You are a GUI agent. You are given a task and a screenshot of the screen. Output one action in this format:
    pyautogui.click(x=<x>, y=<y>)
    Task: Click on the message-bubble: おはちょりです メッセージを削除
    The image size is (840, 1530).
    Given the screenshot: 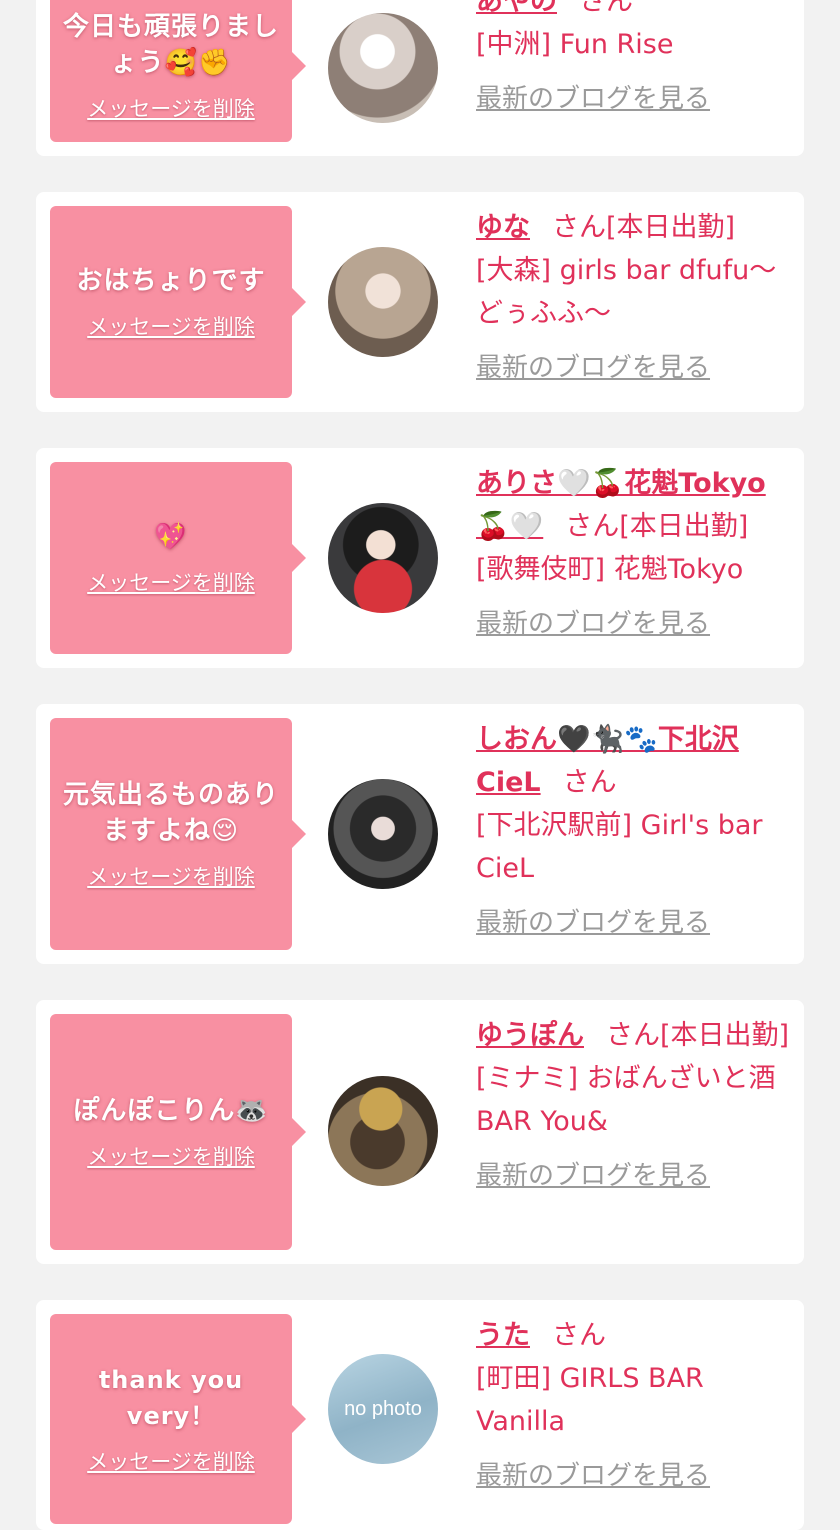 What is the action you would take?
    pyautogui.click(x=178, y=302)
    